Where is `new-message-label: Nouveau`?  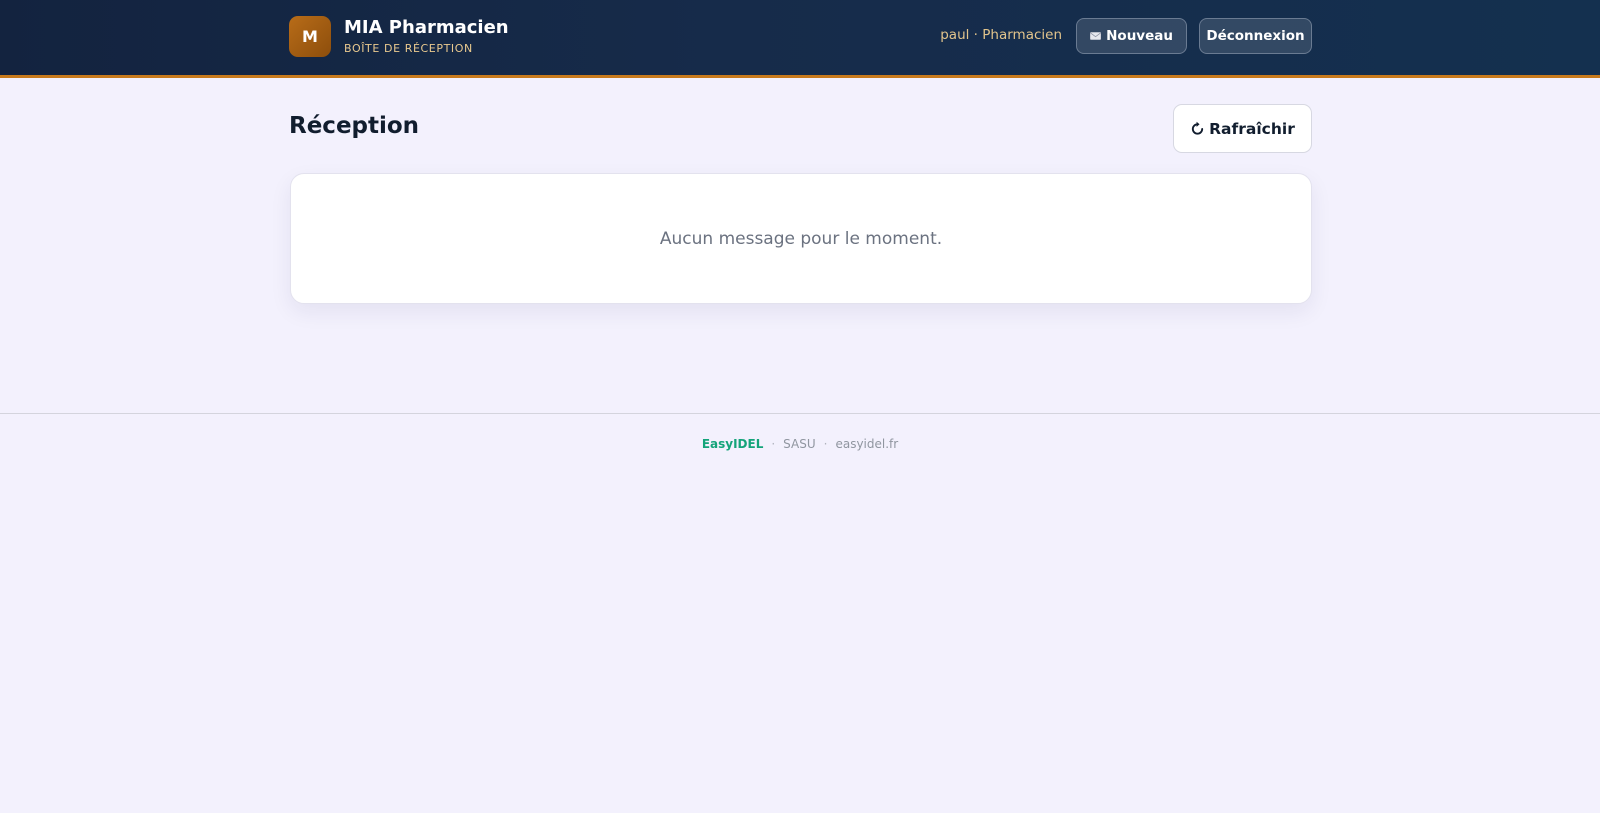
new-message-label: Nouveau is located at coordinates (1139, 36).